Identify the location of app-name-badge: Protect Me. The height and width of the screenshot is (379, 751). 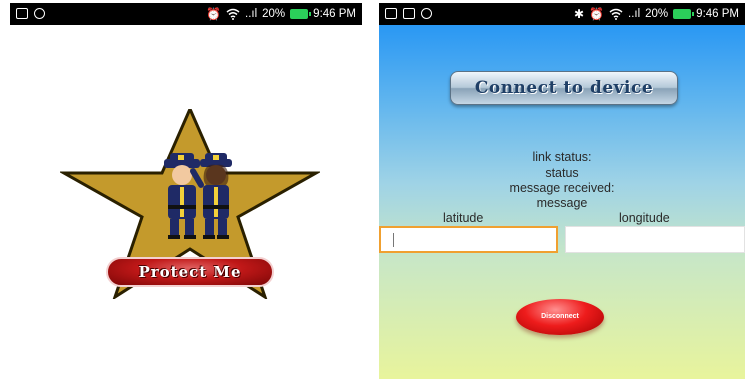
(190, 272).